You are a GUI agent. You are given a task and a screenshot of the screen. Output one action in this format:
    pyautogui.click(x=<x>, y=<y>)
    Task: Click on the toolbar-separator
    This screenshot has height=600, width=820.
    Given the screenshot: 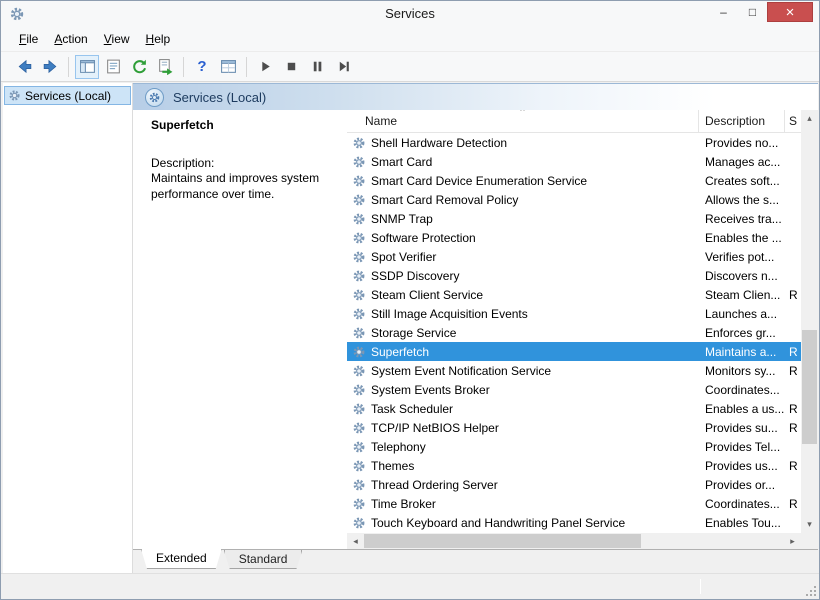 What is the action you would take?
    pyautogui.click(x=183, y=66)
    